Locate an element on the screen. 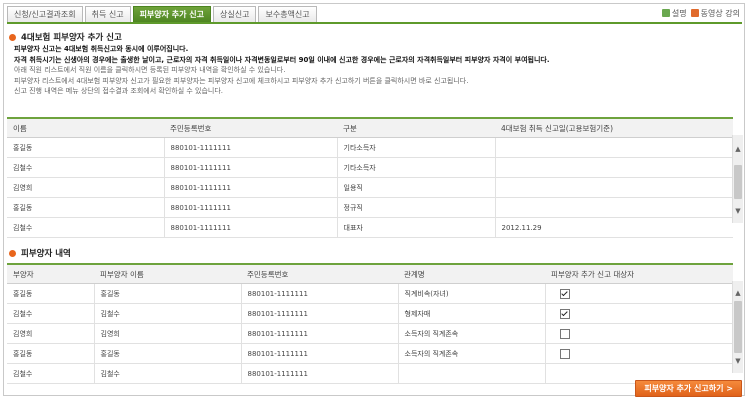 The height and width of the screenshot is (399, 748). col-add-target: 피부양자 추가 신고 대상자 is located at coordinates (639, 274).